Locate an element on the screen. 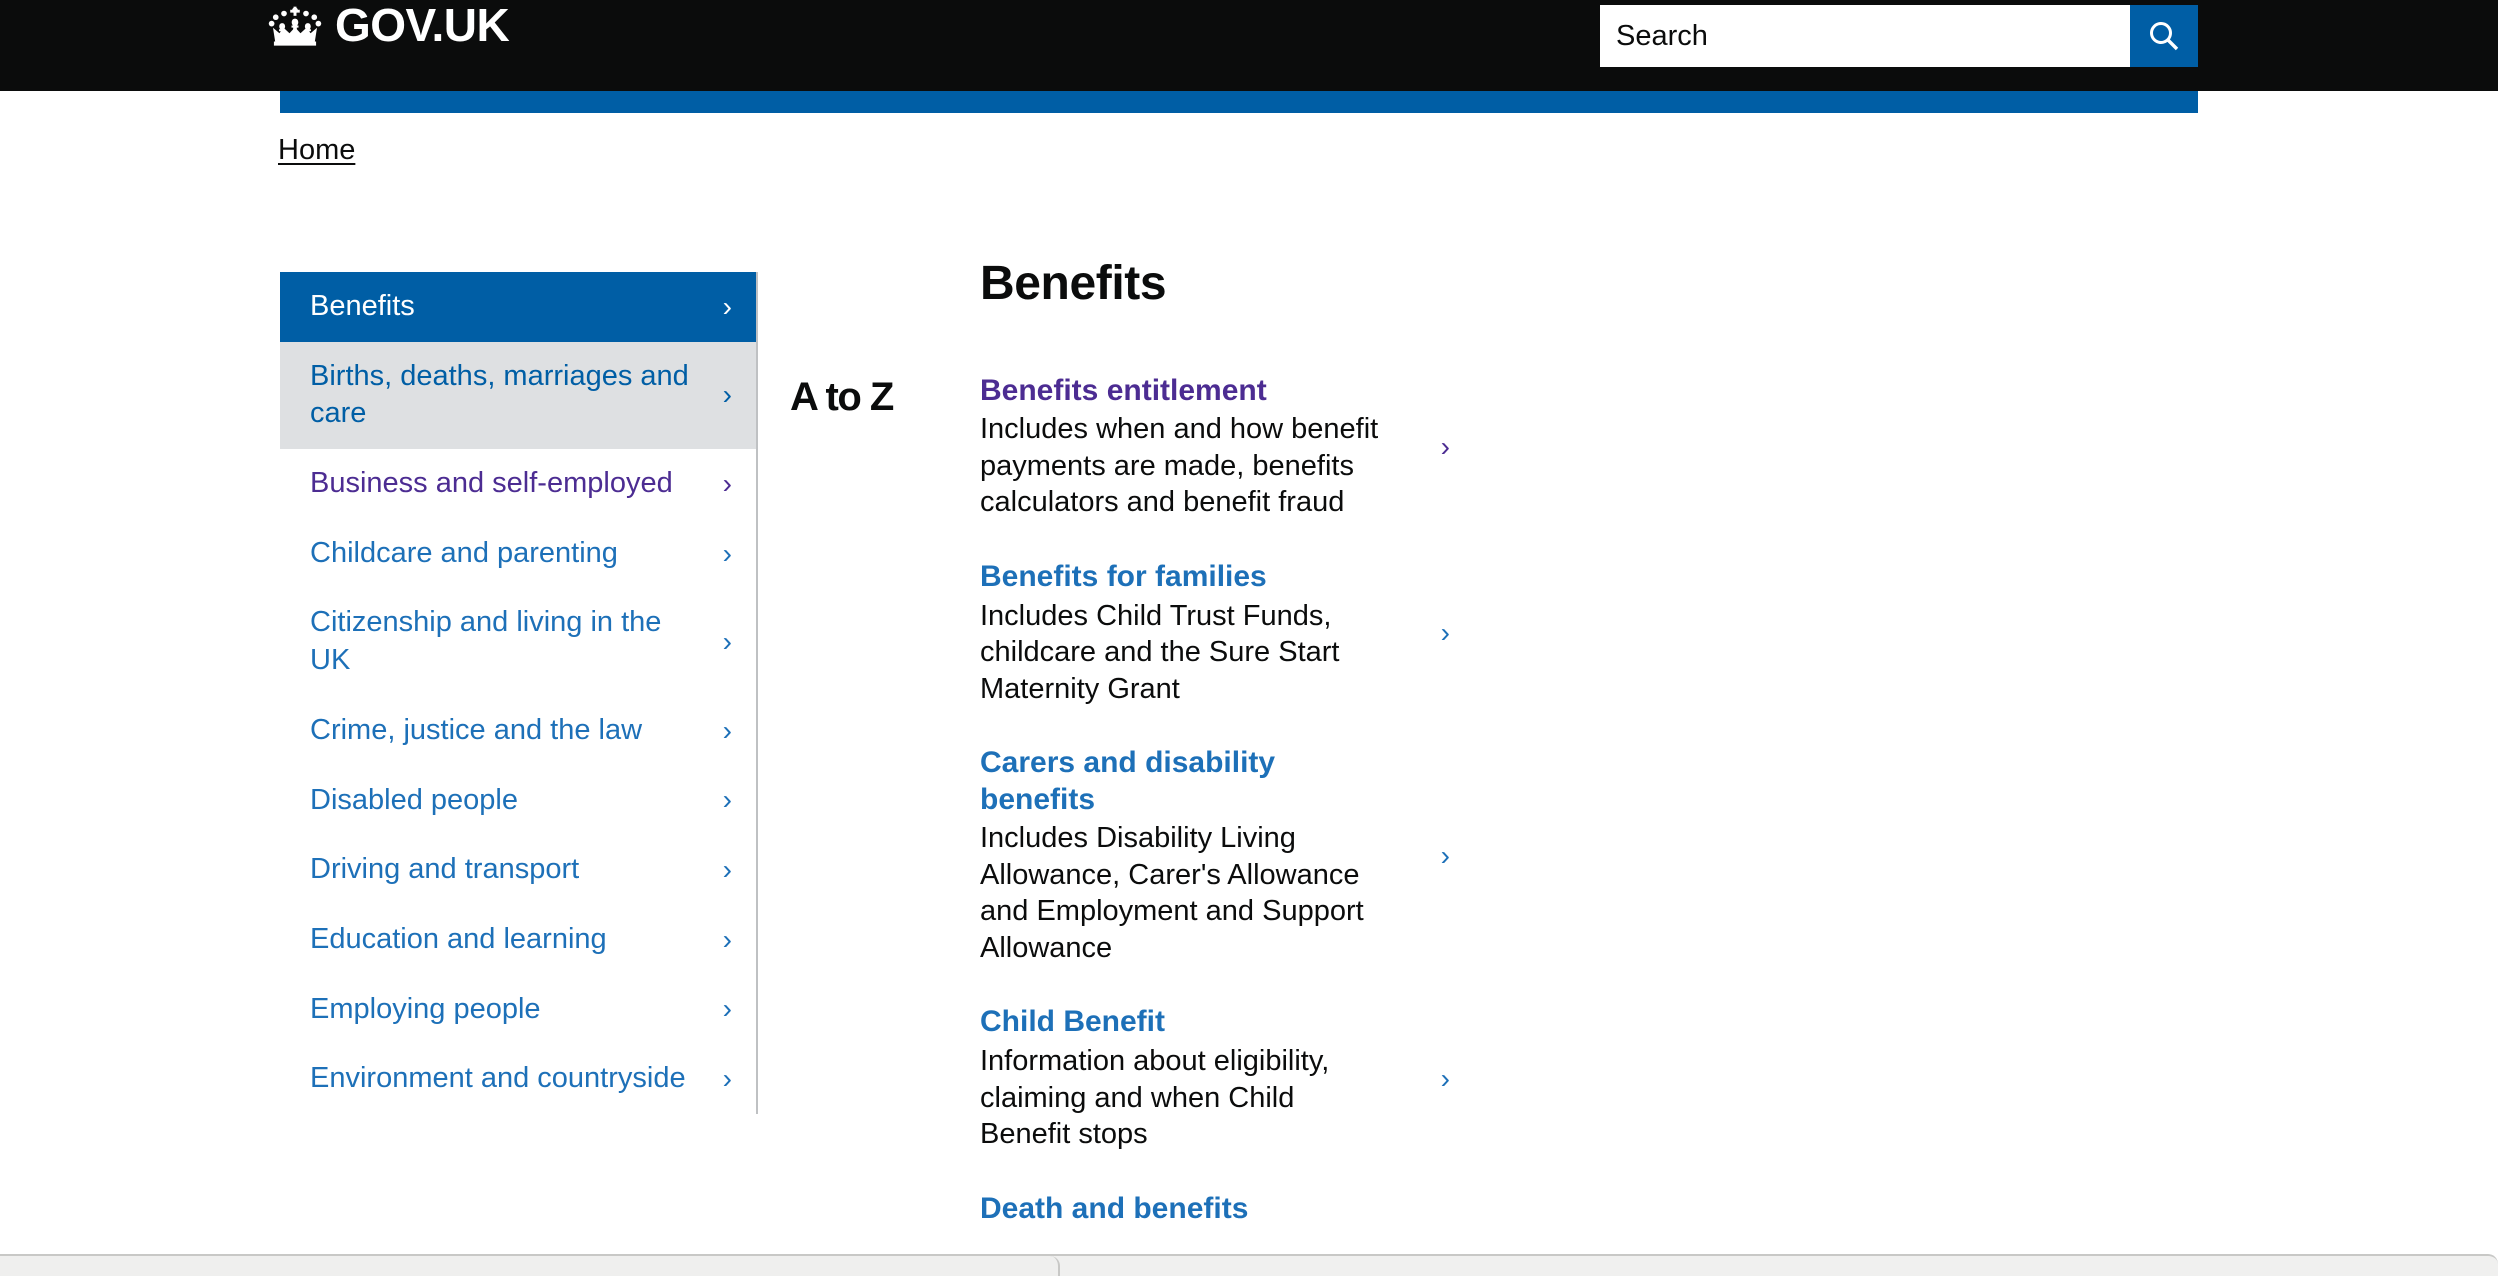 Image resolution: width=2498 pixels, height=1276 pixels. sidebar-item-business-and-self-employed: Business and self-employed › is located at coordinates (518, 484).